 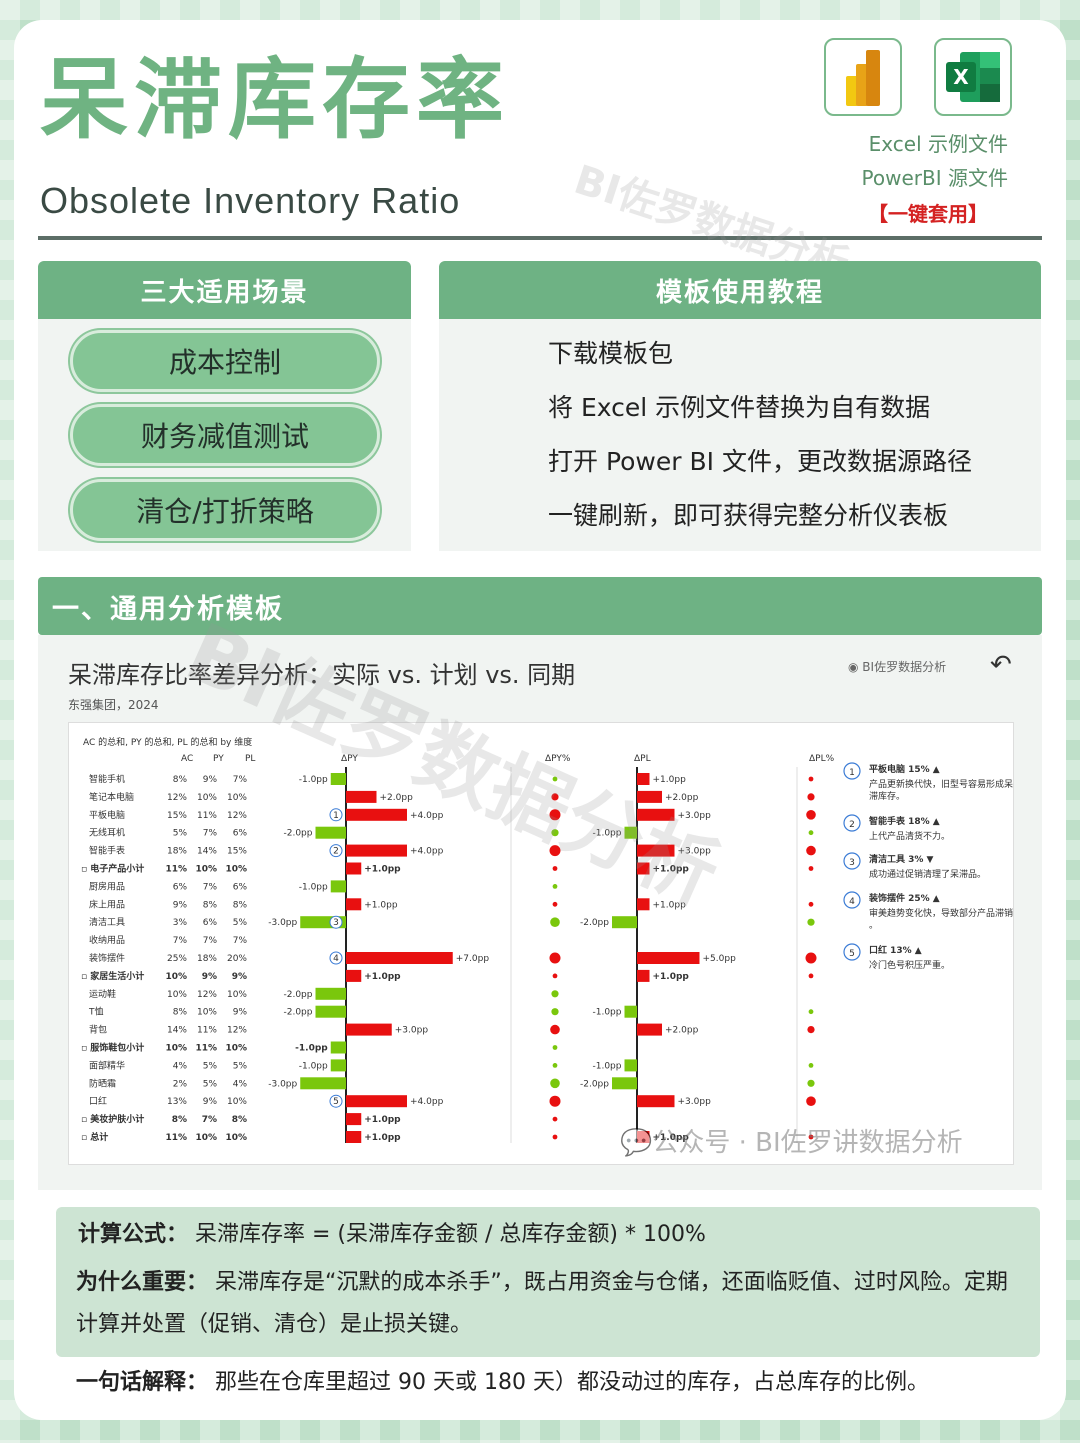 What do you see at coordinates (397, 798) in the screenshot?
I see `dpy-label: +2.0pp` at bounding box center [397, 798].